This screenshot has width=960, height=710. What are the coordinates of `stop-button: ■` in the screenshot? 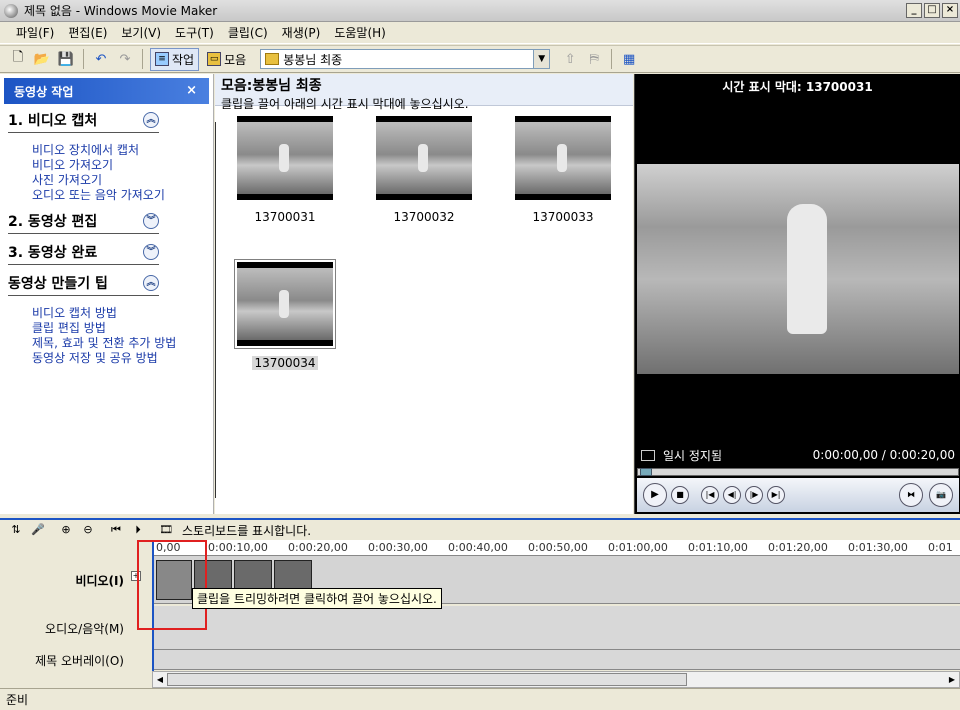 It's located at (680, 495).